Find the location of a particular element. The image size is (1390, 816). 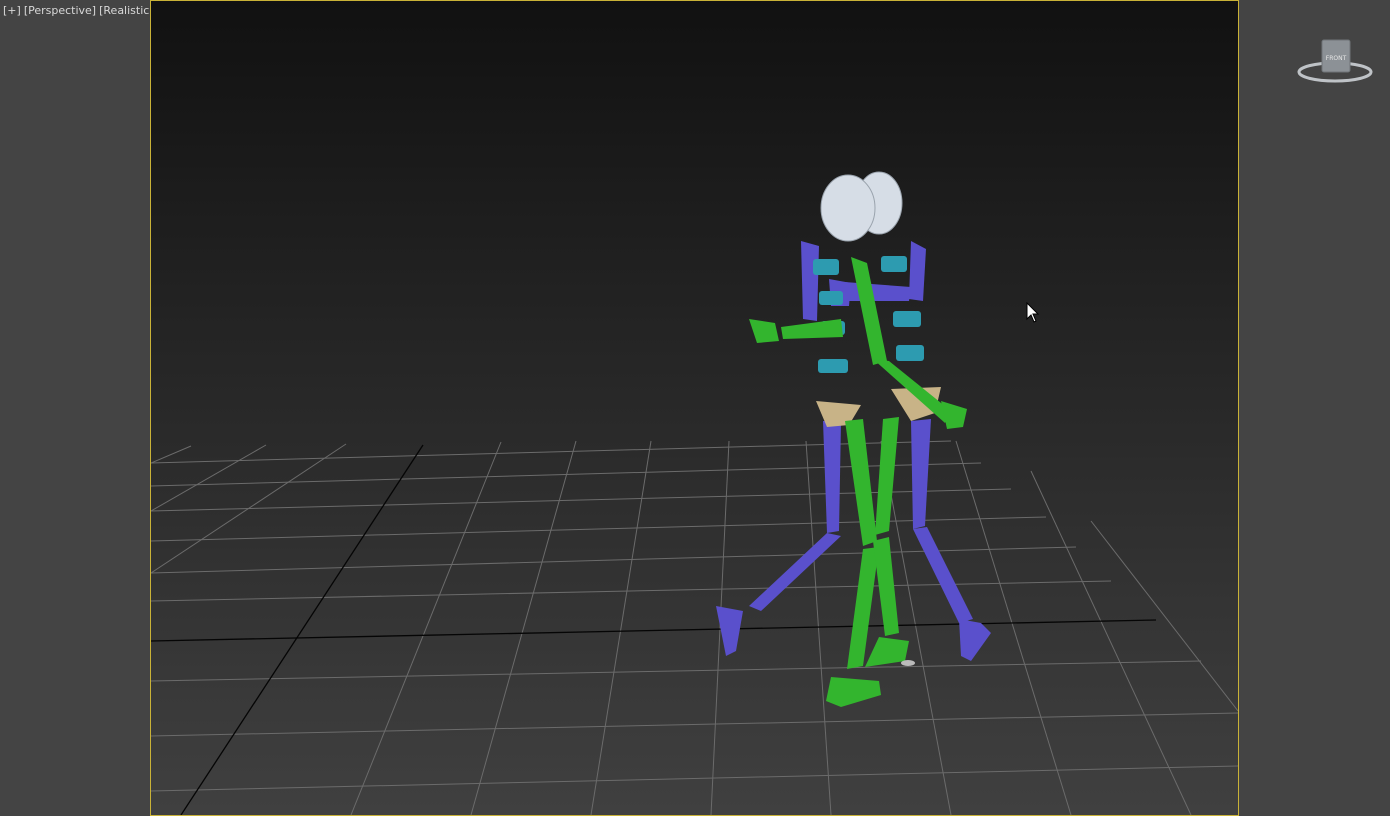

mouse-cursor-icon is located at coordinates (1033, 312).